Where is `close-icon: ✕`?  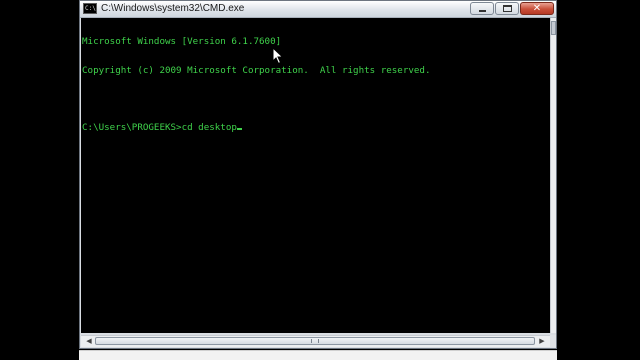
close-icon: ✕ is located at coordinates (537, 8).